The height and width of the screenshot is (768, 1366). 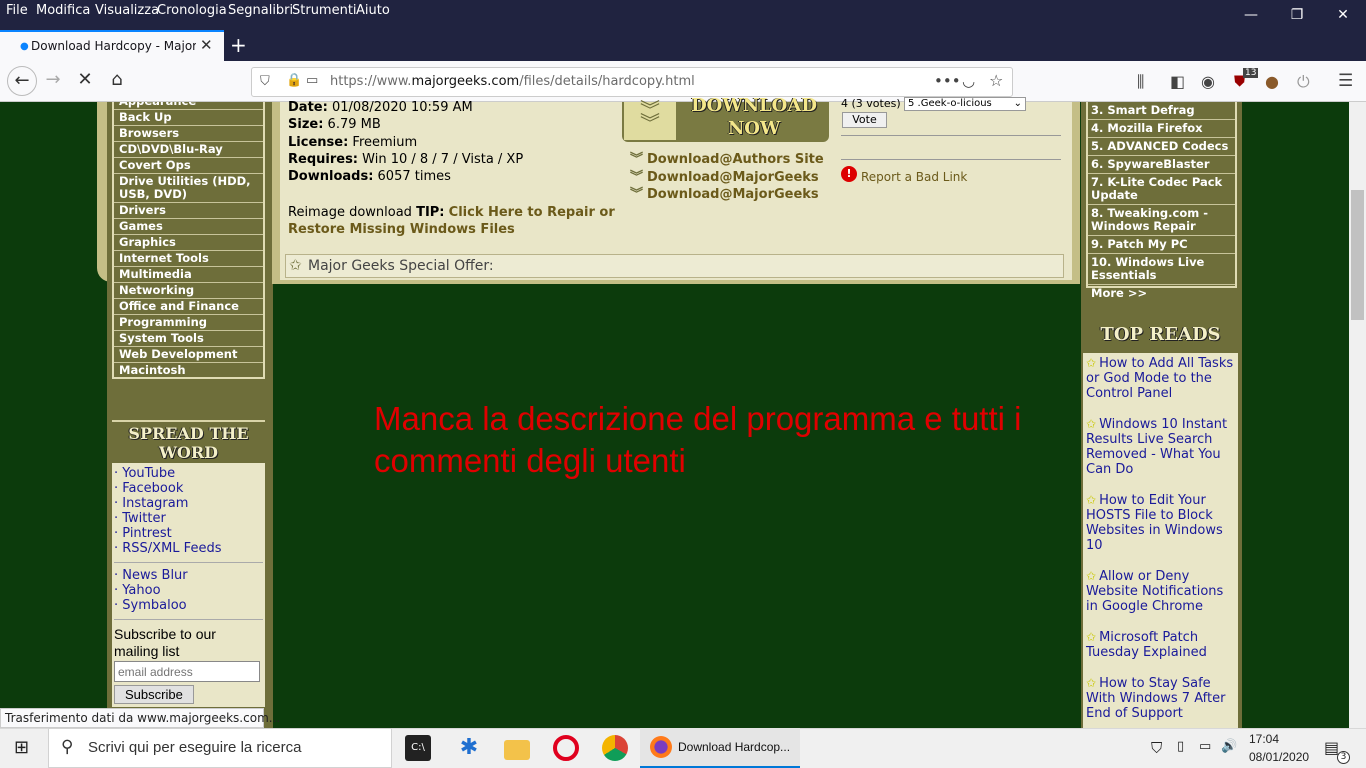 I want to click on link-symbaloo: · Symbaloo, so click(x=188, y=605).